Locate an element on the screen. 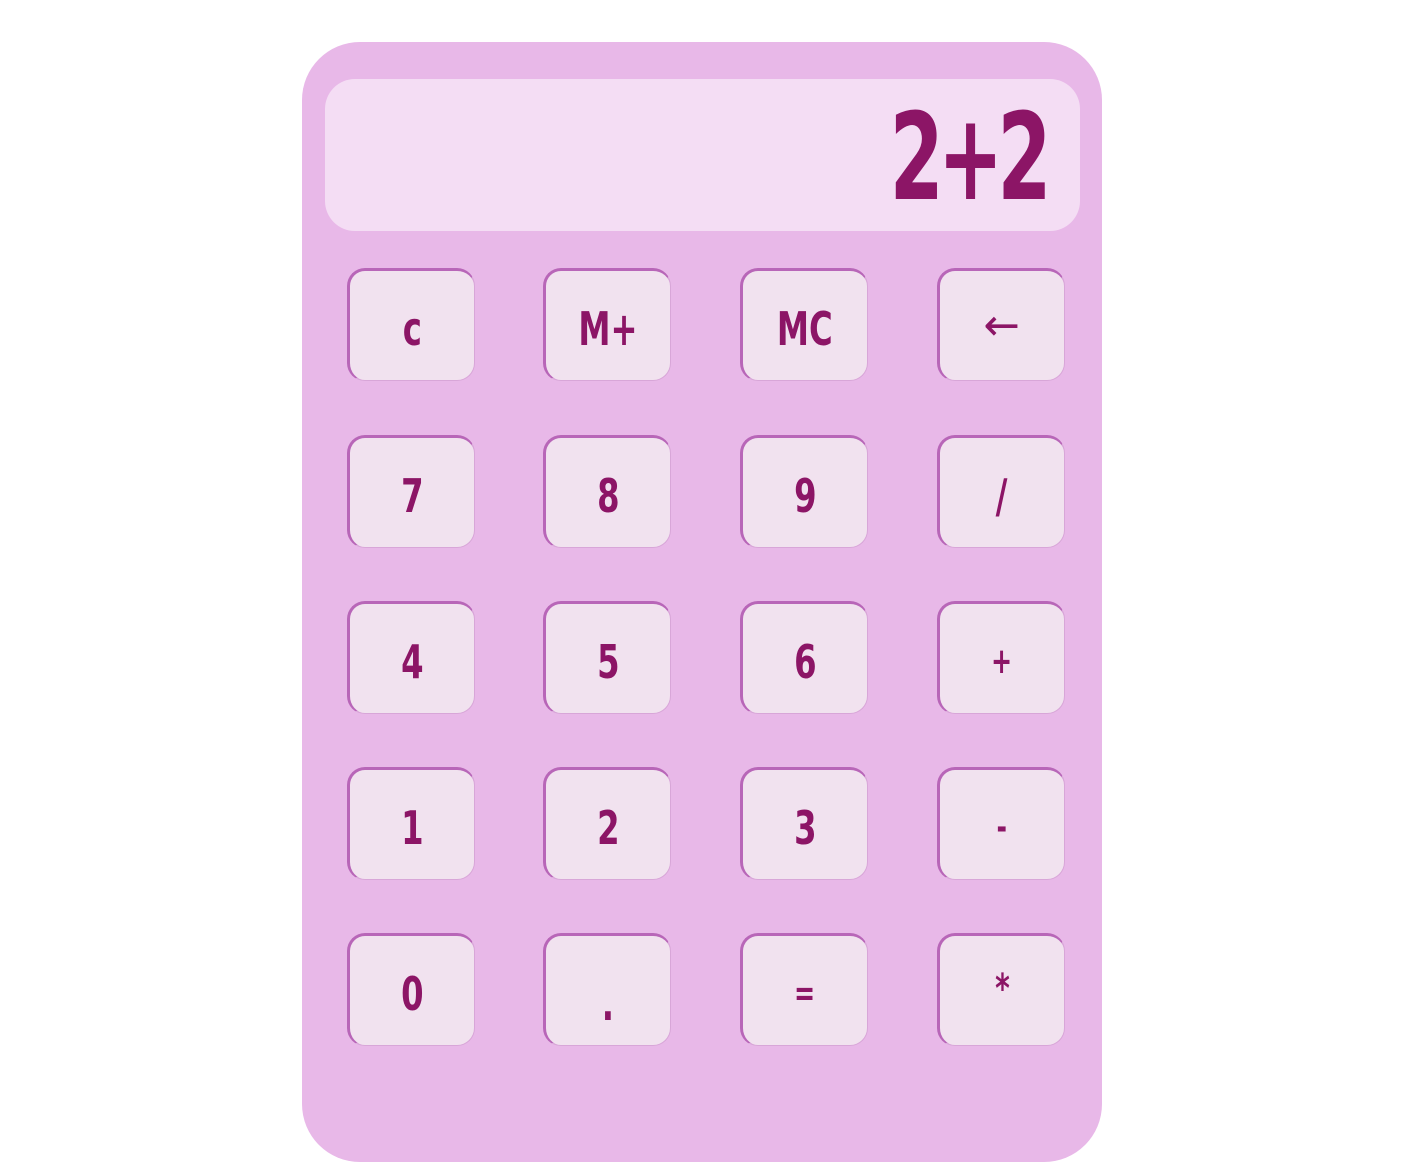 This screenshot has height=1162, width=1420. decimal-point-label: . is located at coordinates (608, 1003).